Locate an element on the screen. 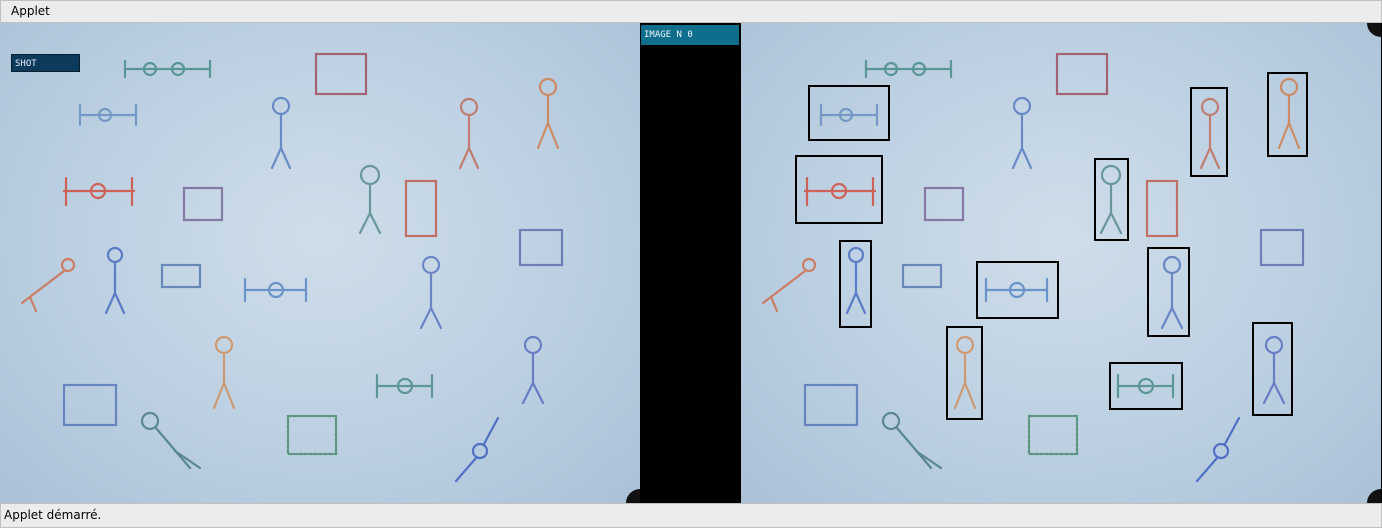 The width and height of the screenshot is (1382, 528). window-title: Applet is located at coordinates (30, 11).